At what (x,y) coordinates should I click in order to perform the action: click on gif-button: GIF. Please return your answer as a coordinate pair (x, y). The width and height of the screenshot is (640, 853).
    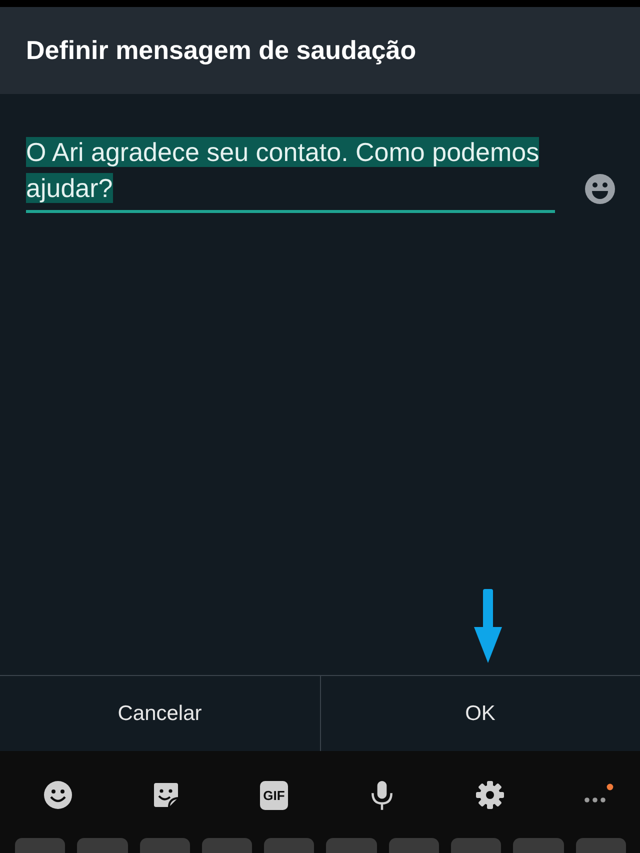
    Looking at the image, I should click on (274, 795).